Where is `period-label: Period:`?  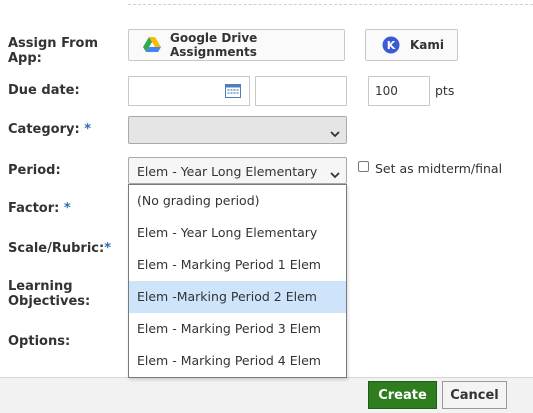 period-label: Period: is located at coordinates (34, 170).